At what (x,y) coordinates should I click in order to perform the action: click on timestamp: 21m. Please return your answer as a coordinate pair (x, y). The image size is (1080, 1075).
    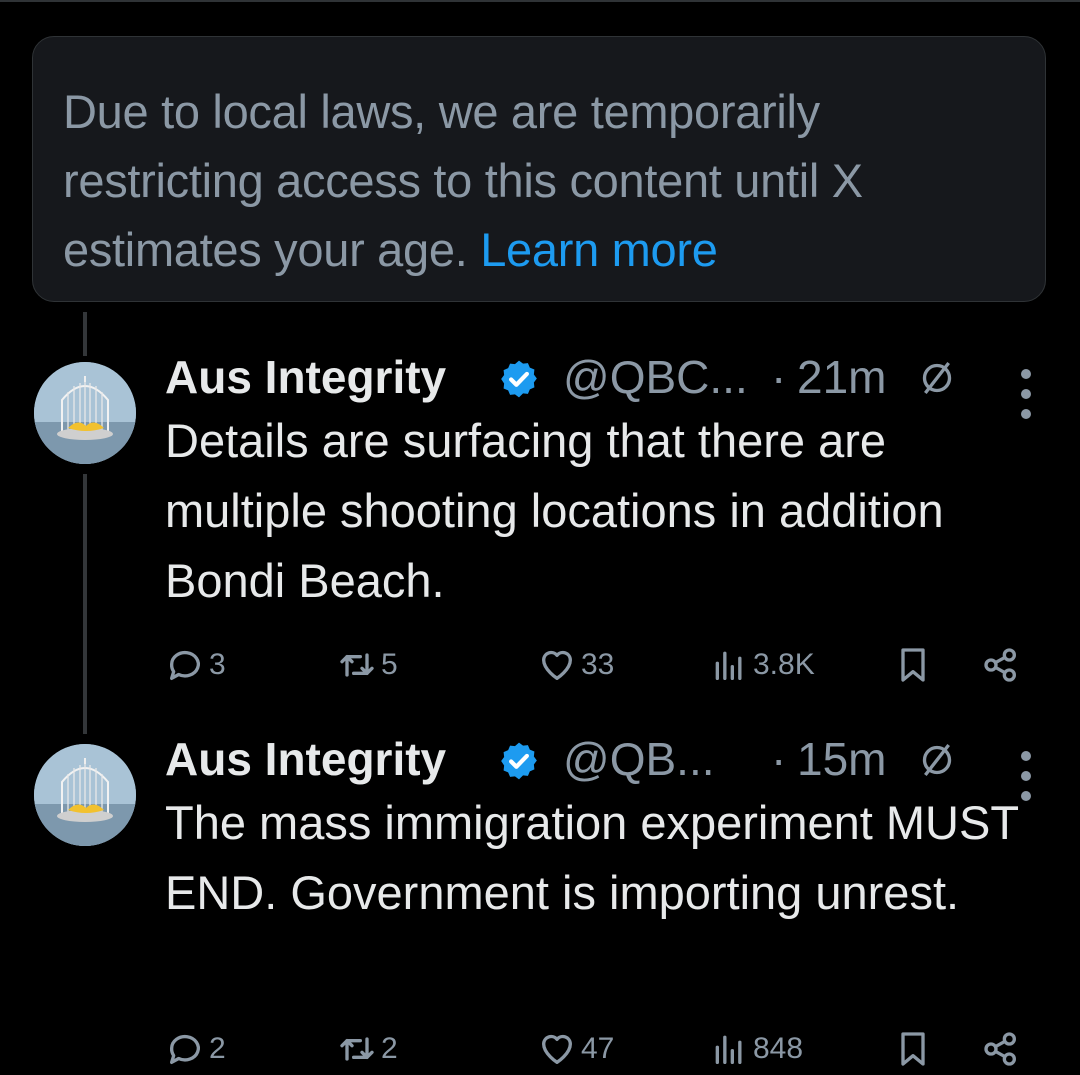
    Looking at the image, I should click on (841, 377).